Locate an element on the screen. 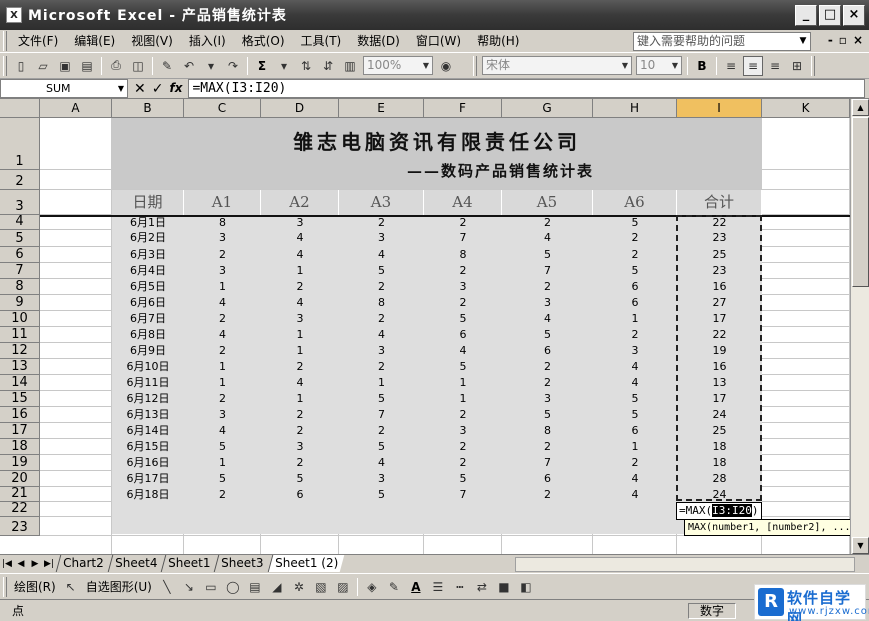 This screenshot has height=621, width=869. row-header-10: 10 is located at coordinates (20, 319).